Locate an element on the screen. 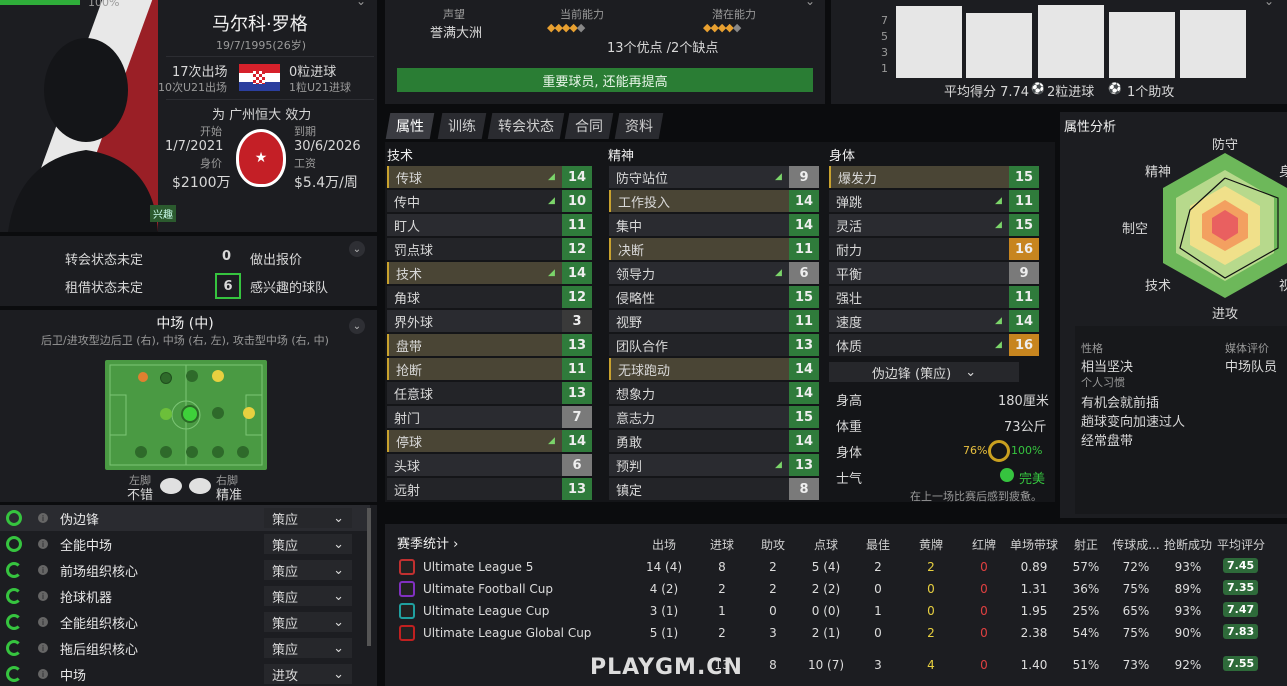 The width and height of the screenshot is (1287, 686). attribute-row: 技术 ◢ 14 is located at coordinates (489, 273).